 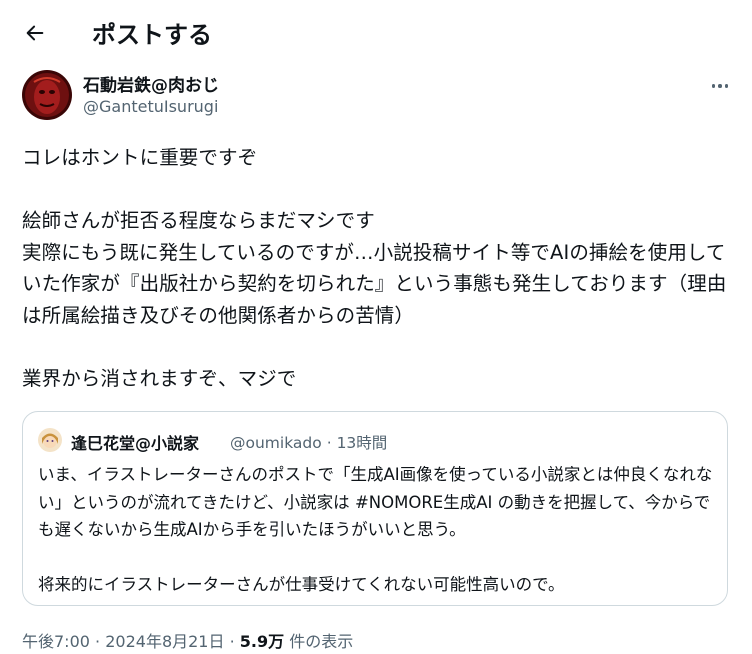 What do you see at coordinates (56, 641) in the screenshot?
I see `post-time: 午後7:00` at bounding box center [56, 641].